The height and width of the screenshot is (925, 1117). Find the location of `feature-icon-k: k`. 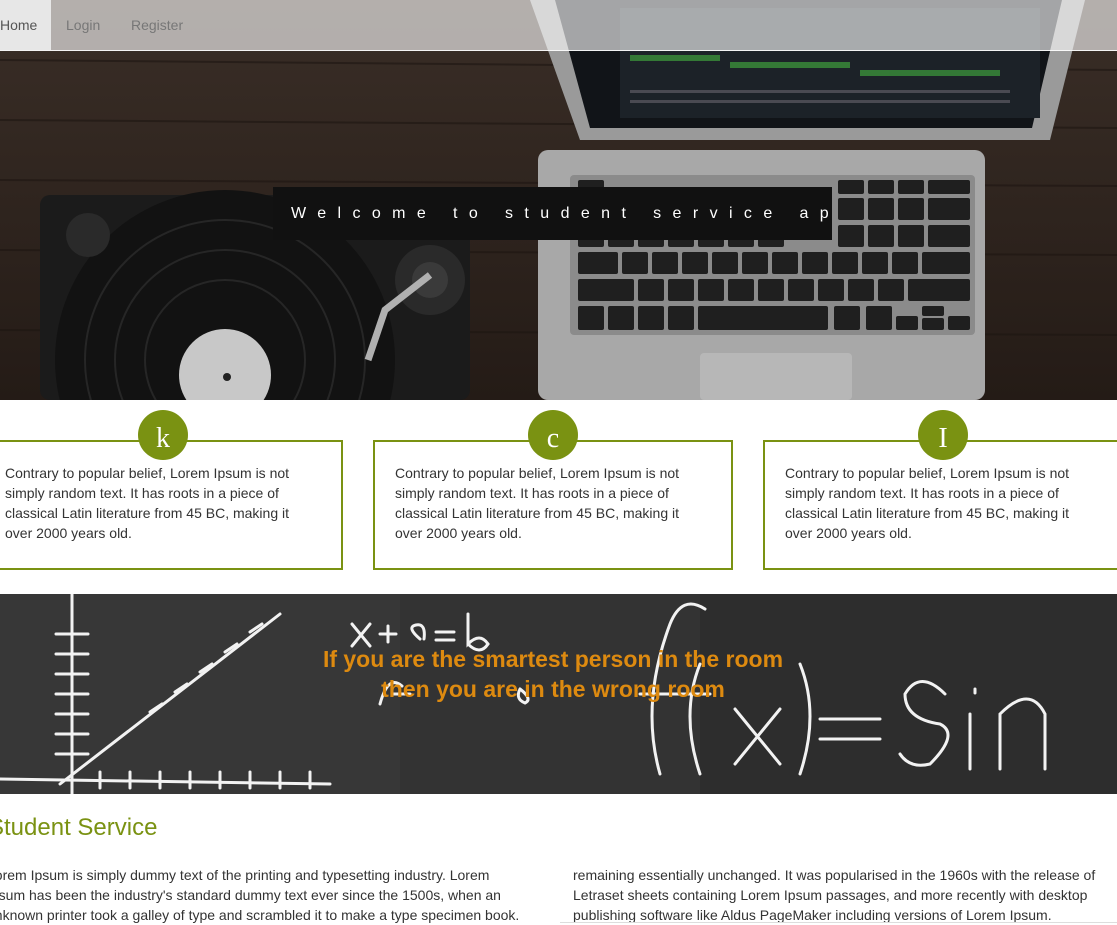

feature-icon-k: k is located at coordinates (163, 435).